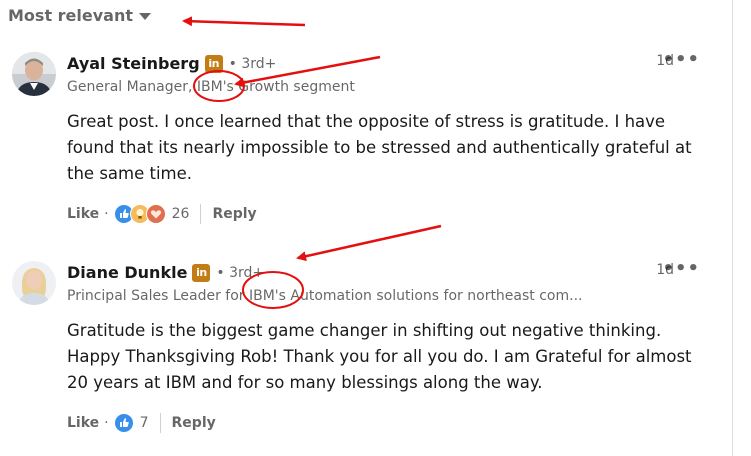  What do you see at coordinates (133, 63) in the screenshot?
I see `author-name: Ayal Steinberg` at bounding box center [133, 63].